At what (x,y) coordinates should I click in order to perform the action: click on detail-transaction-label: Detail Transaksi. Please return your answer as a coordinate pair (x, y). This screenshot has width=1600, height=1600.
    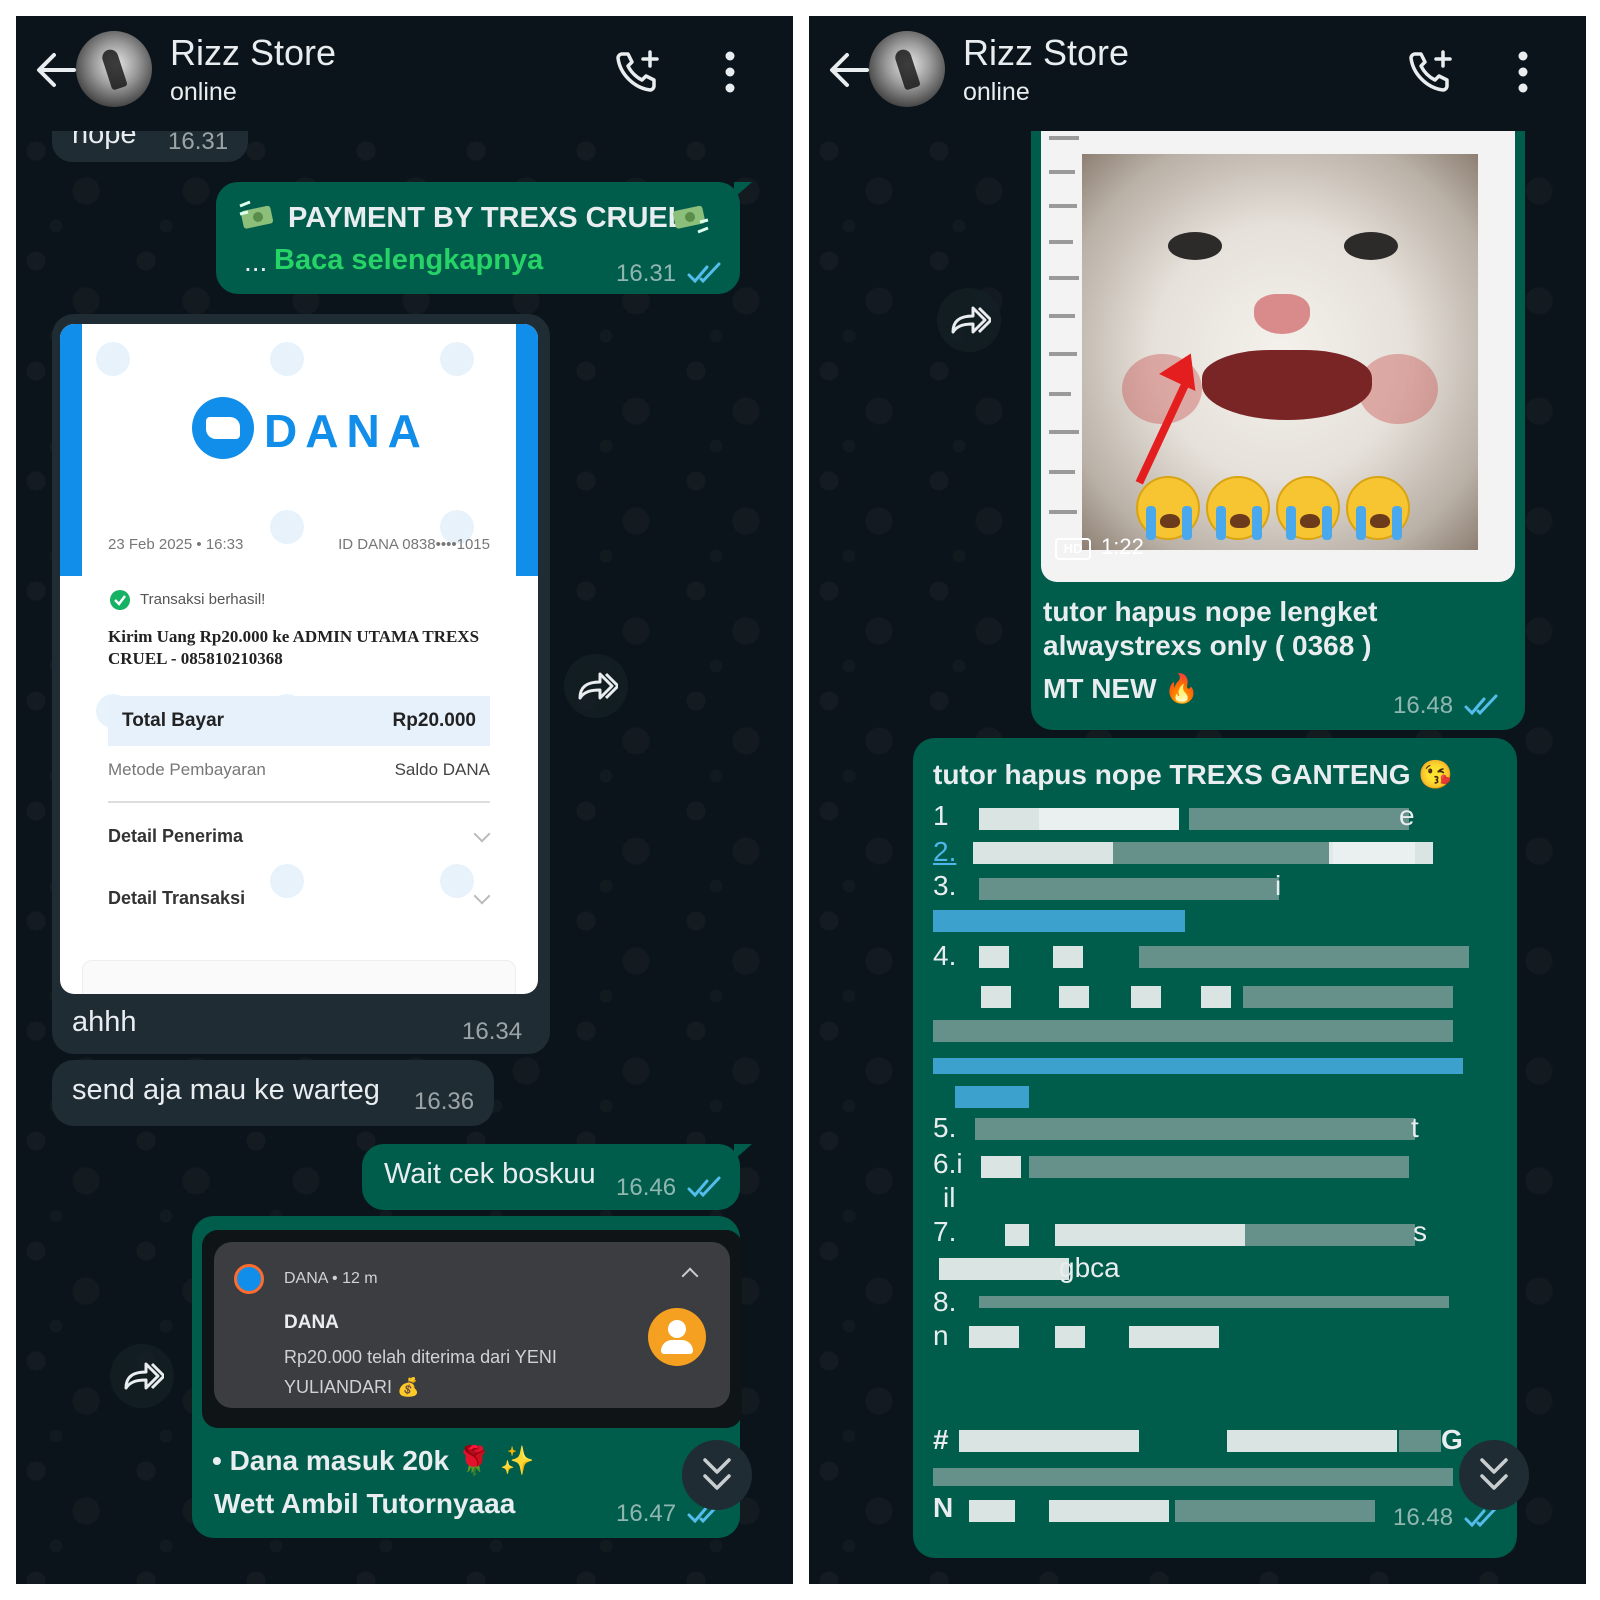
    Looking at the image, I should click on (177, 898).